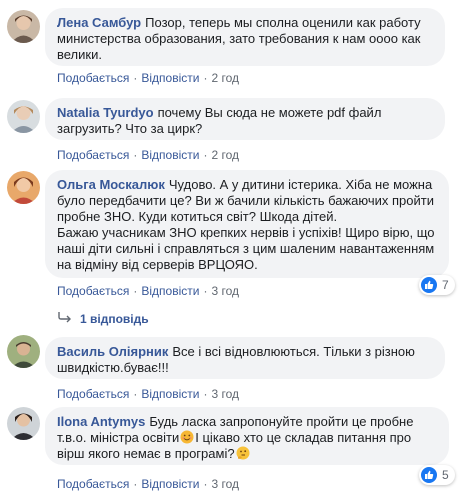 The height and width of the screenshot is (498, 473). I want to click on view-replies: 1 відповідь, so click(103, 318).